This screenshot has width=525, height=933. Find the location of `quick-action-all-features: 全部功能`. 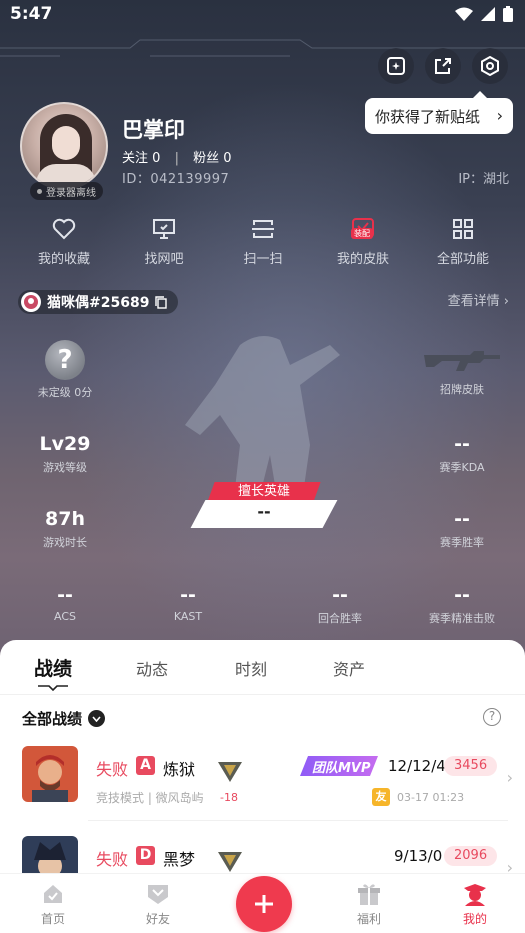

quick-action-all-features: 全部功能 is located at coordinates (463, 241).